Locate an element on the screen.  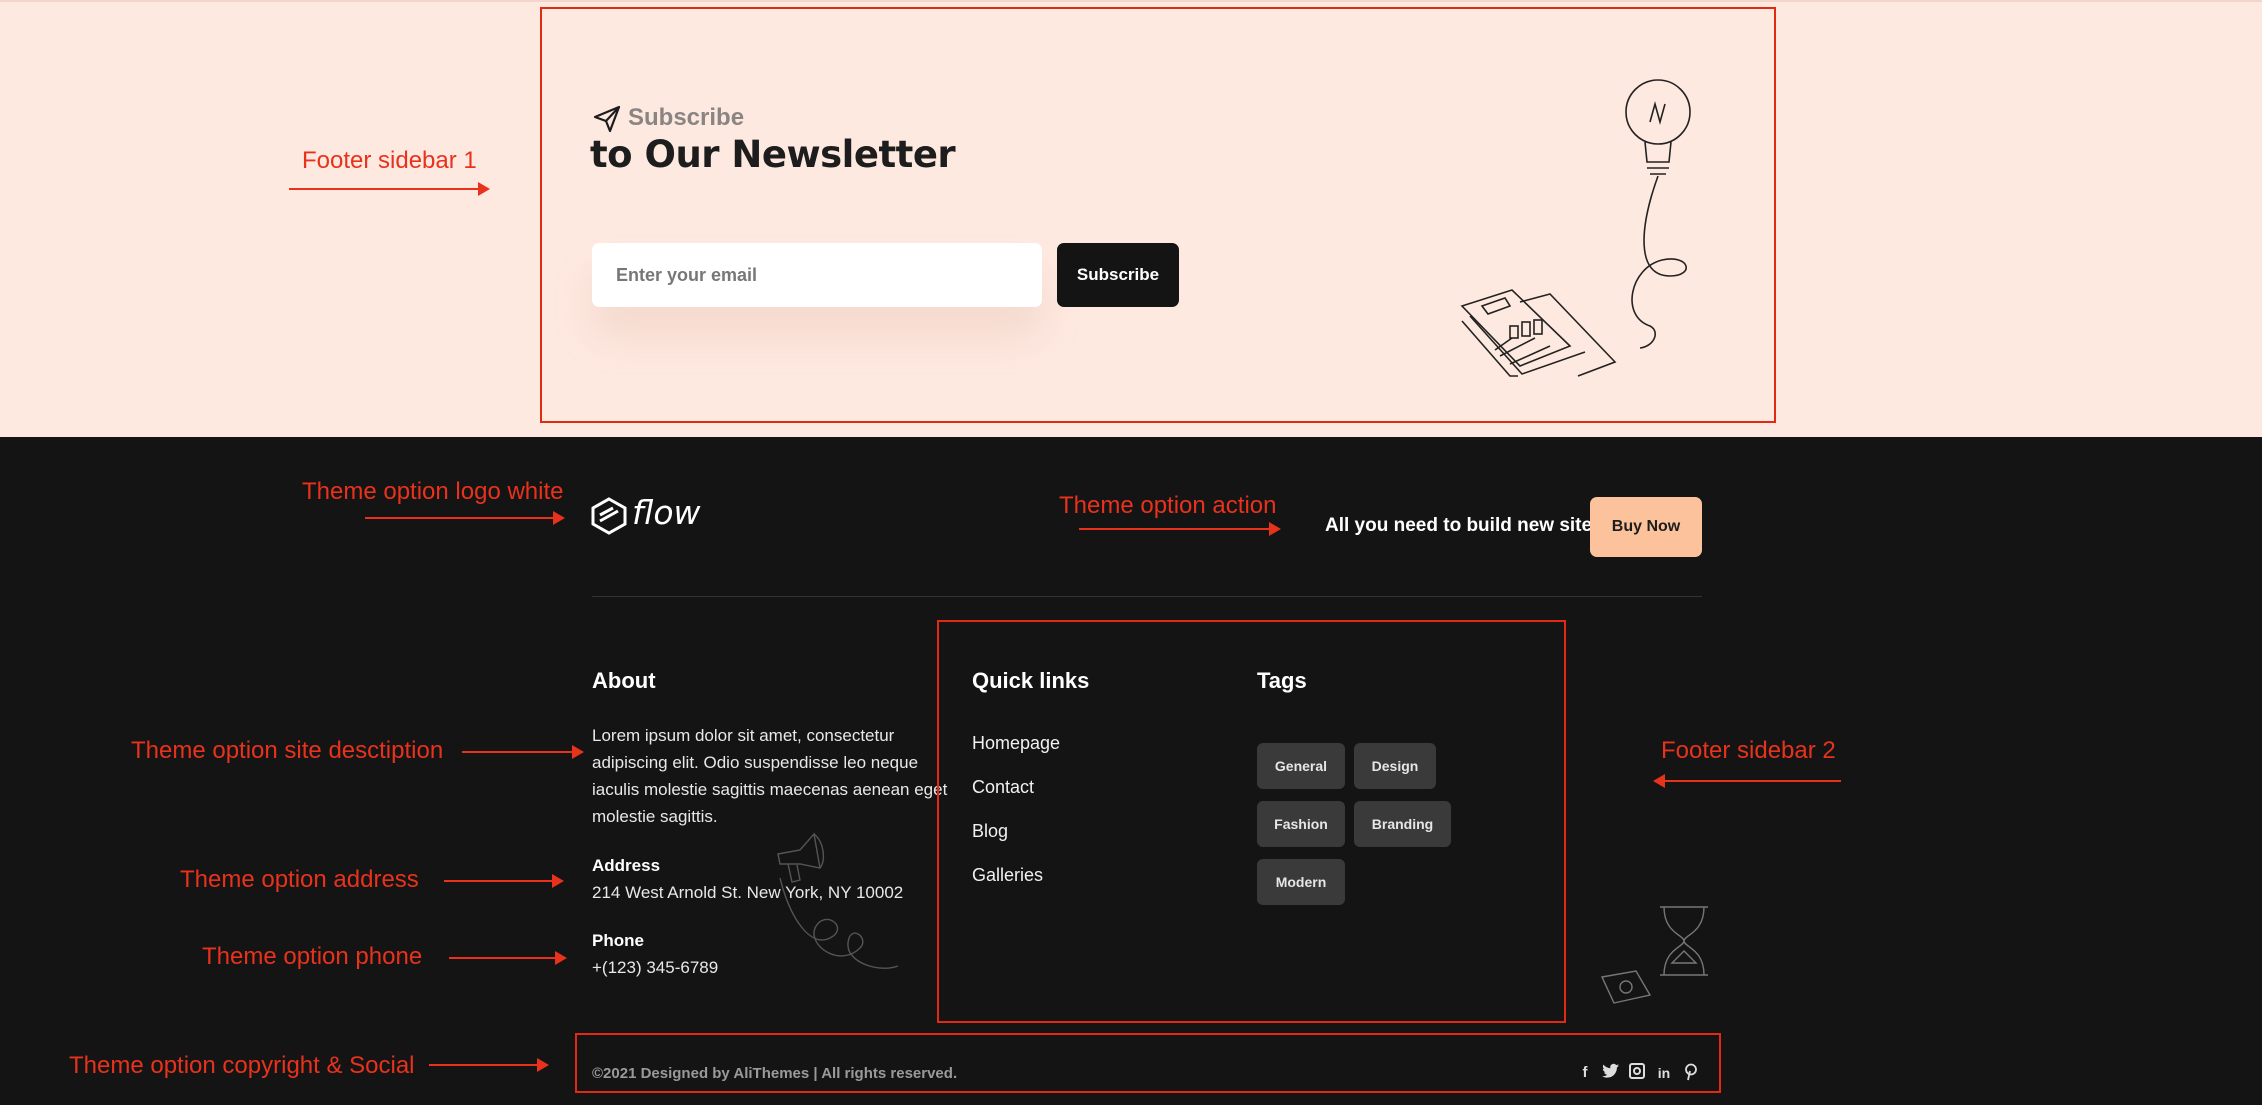
newsletter-eyebrow: Subscribe is located at coordinates (686, 117).